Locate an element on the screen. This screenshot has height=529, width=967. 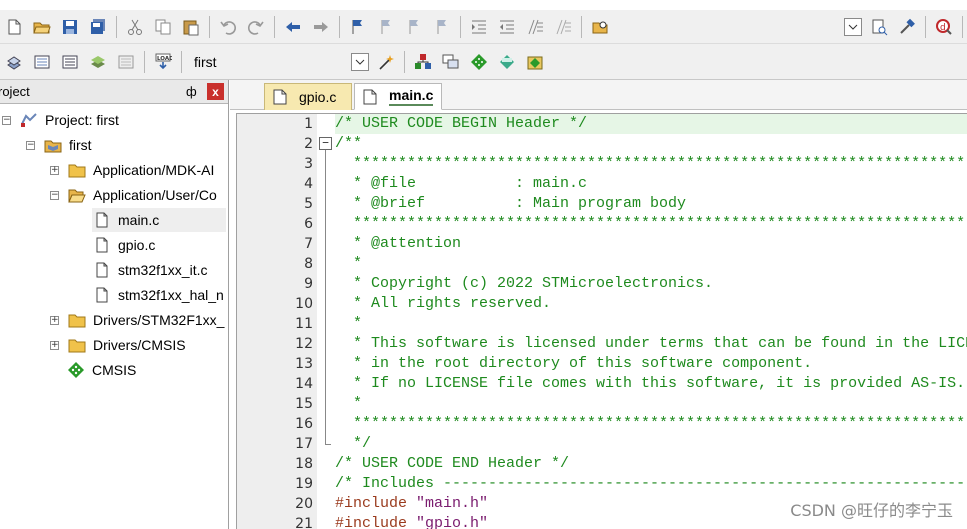
rebuild-button is located at coordinates (70, 62).